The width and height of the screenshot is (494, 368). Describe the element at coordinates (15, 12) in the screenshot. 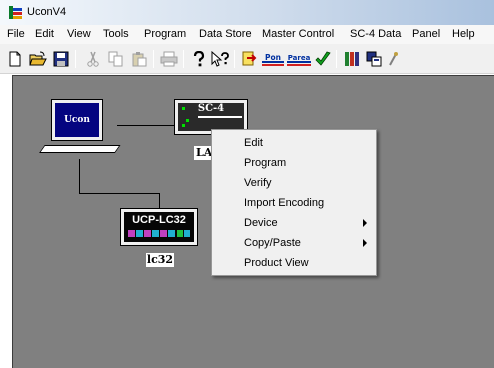

I see `app-icon` at that location.